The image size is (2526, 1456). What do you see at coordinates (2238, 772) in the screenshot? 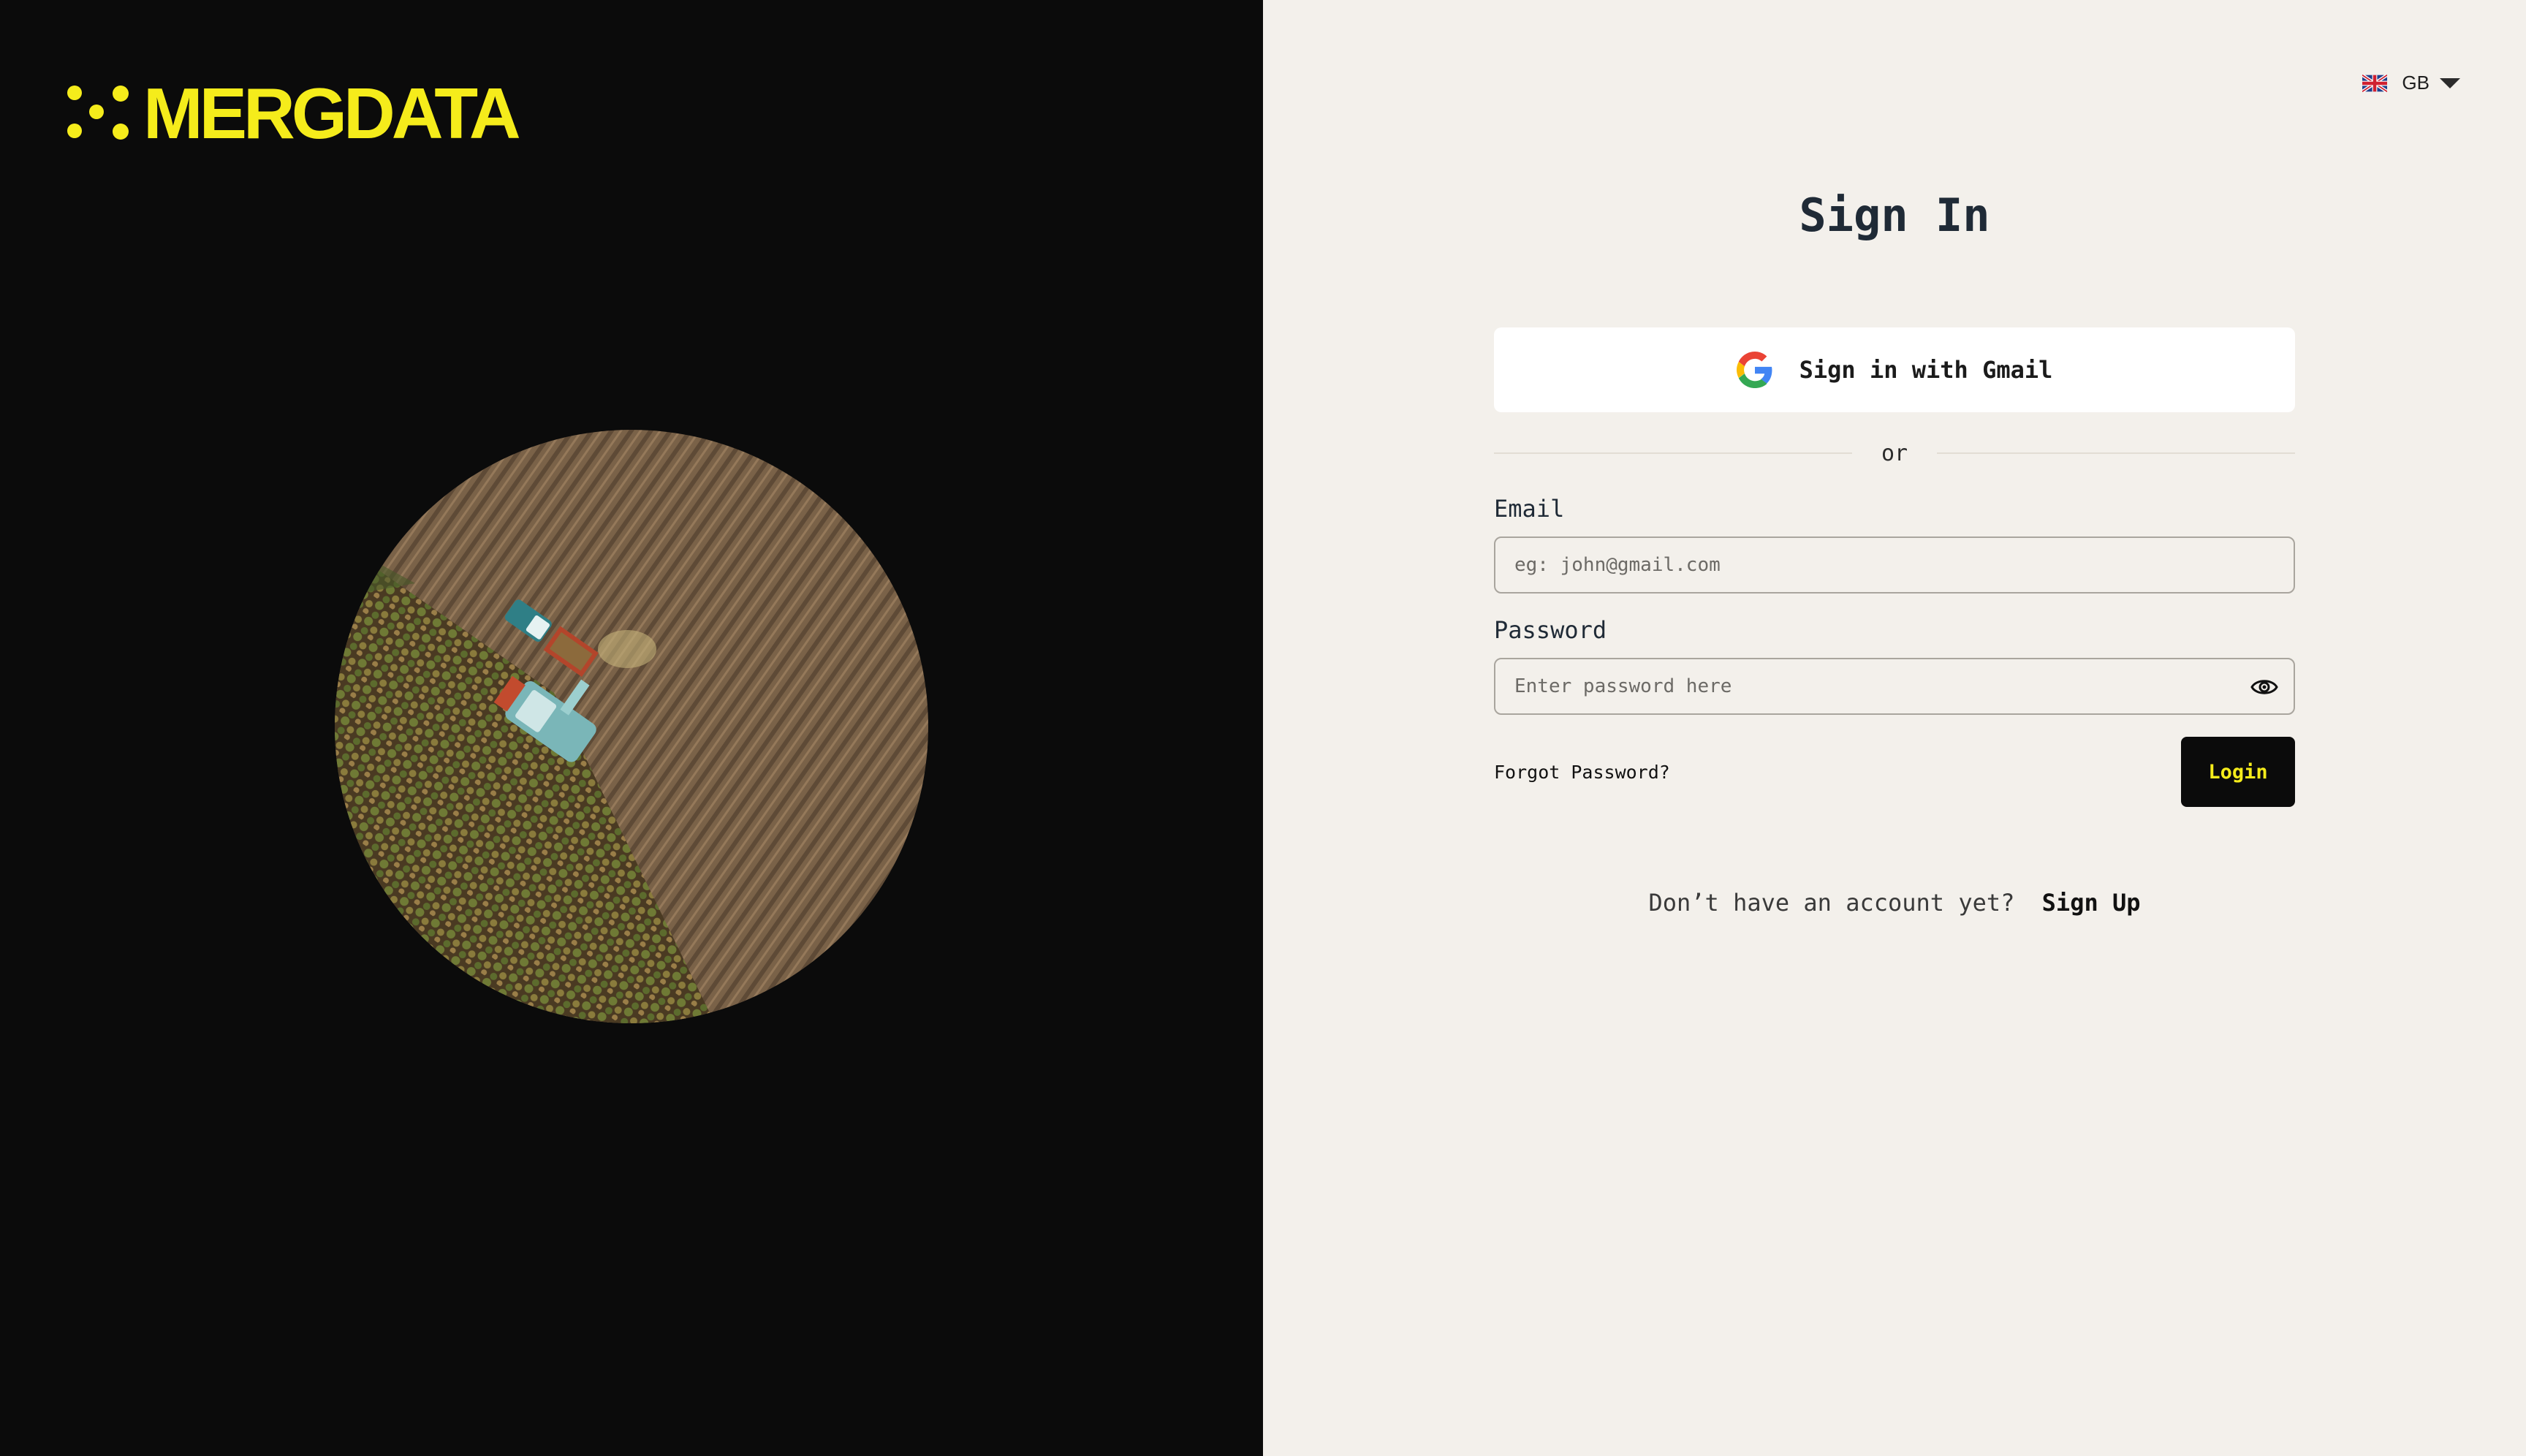
I see `login-button: Login` at bounding box center [2238, 772].